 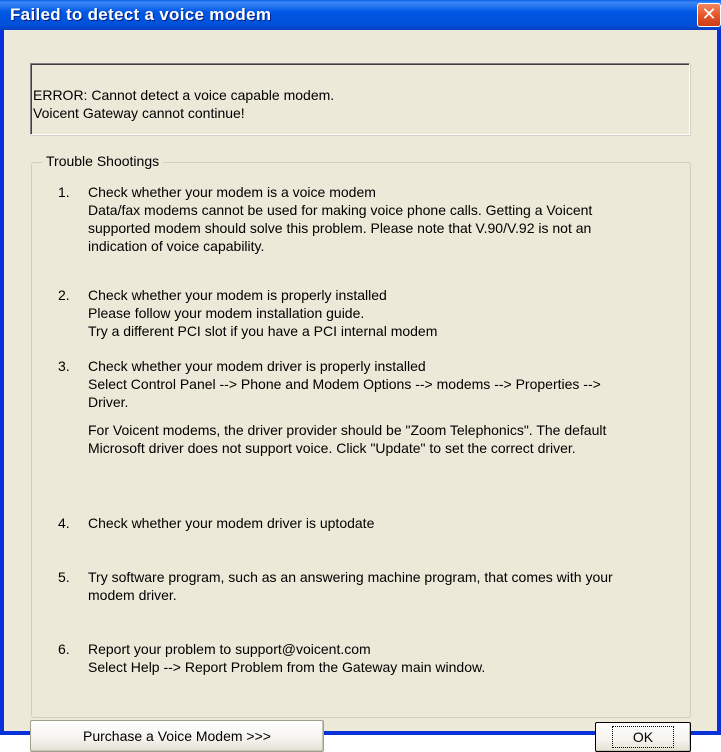 I want to click on item-text: modem driver., so click(x=132, y=595).